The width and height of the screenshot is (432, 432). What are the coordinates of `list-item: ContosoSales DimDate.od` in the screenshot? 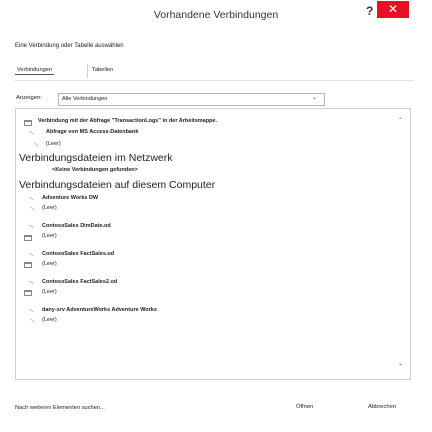 It's located at (76, 226).